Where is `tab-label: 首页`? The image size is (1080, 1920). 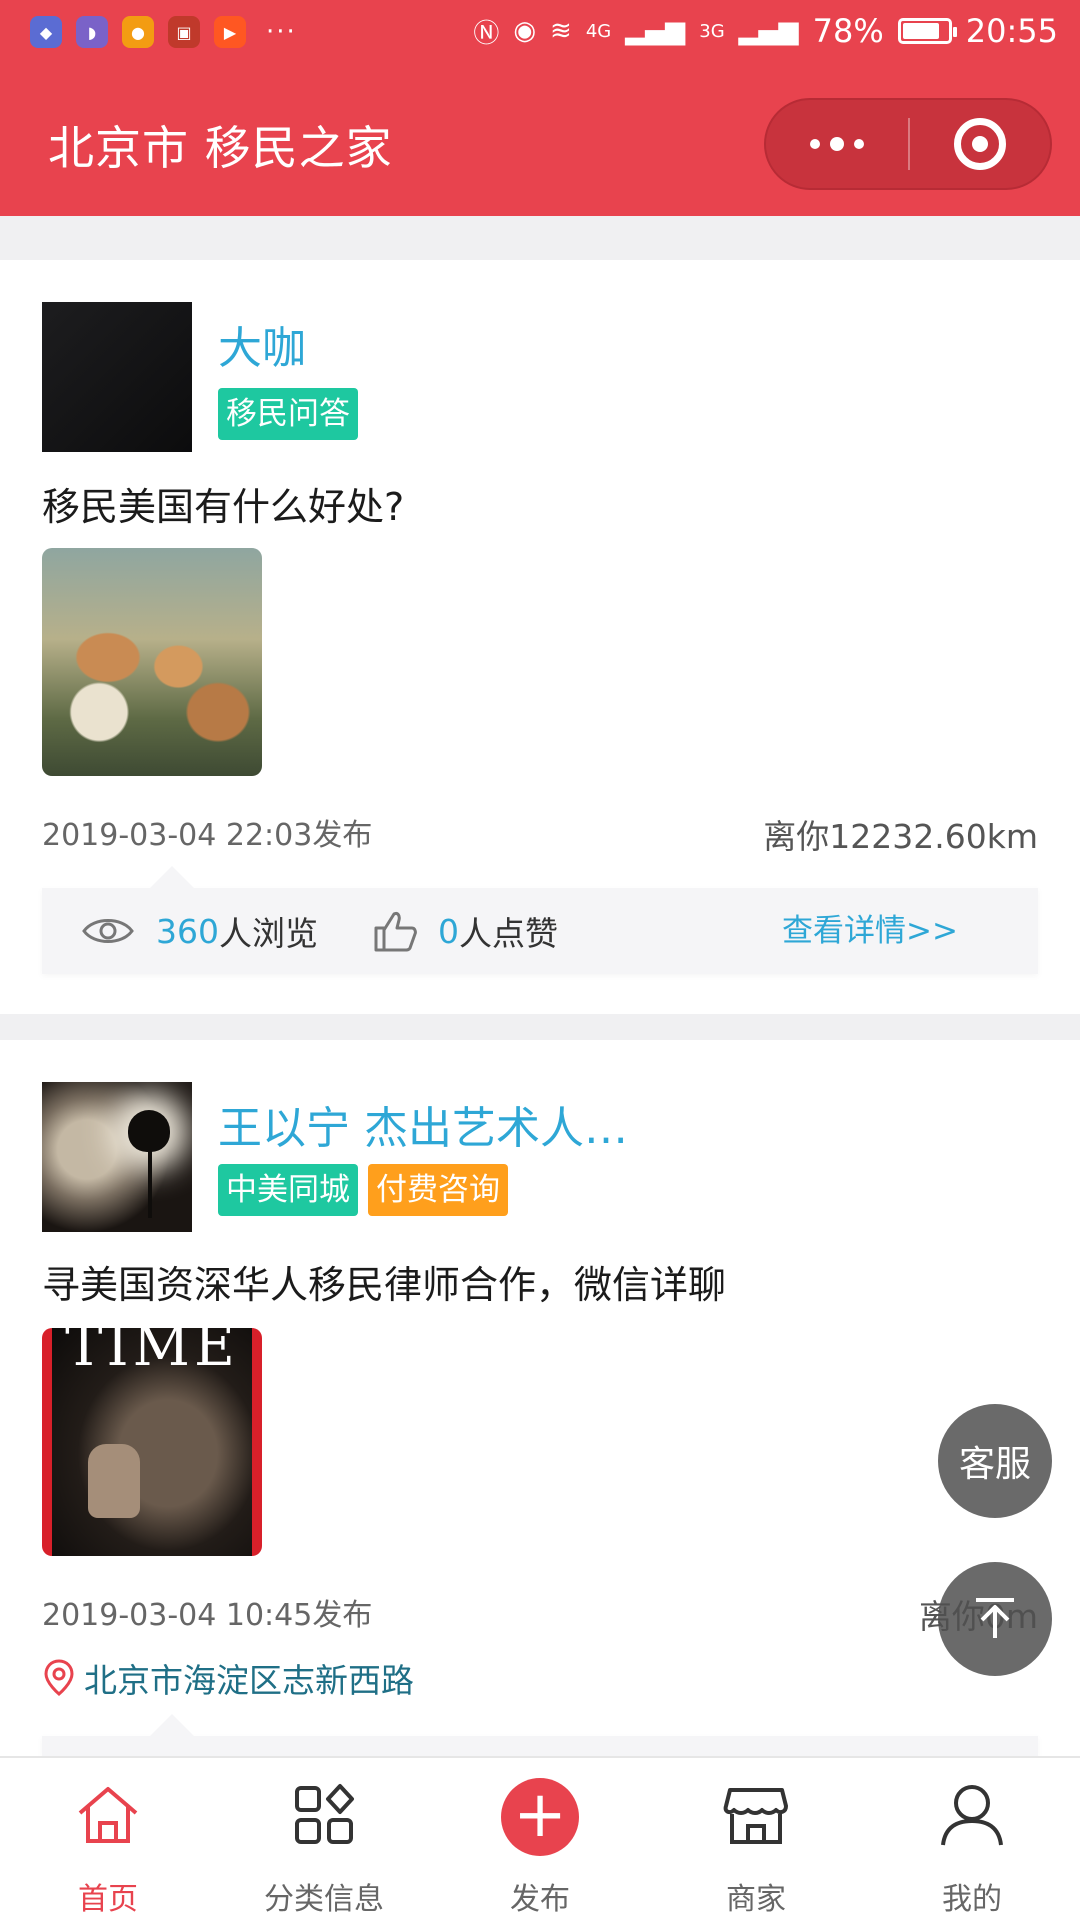 tab-label: 首页 is located at coordinates (108, 1899).